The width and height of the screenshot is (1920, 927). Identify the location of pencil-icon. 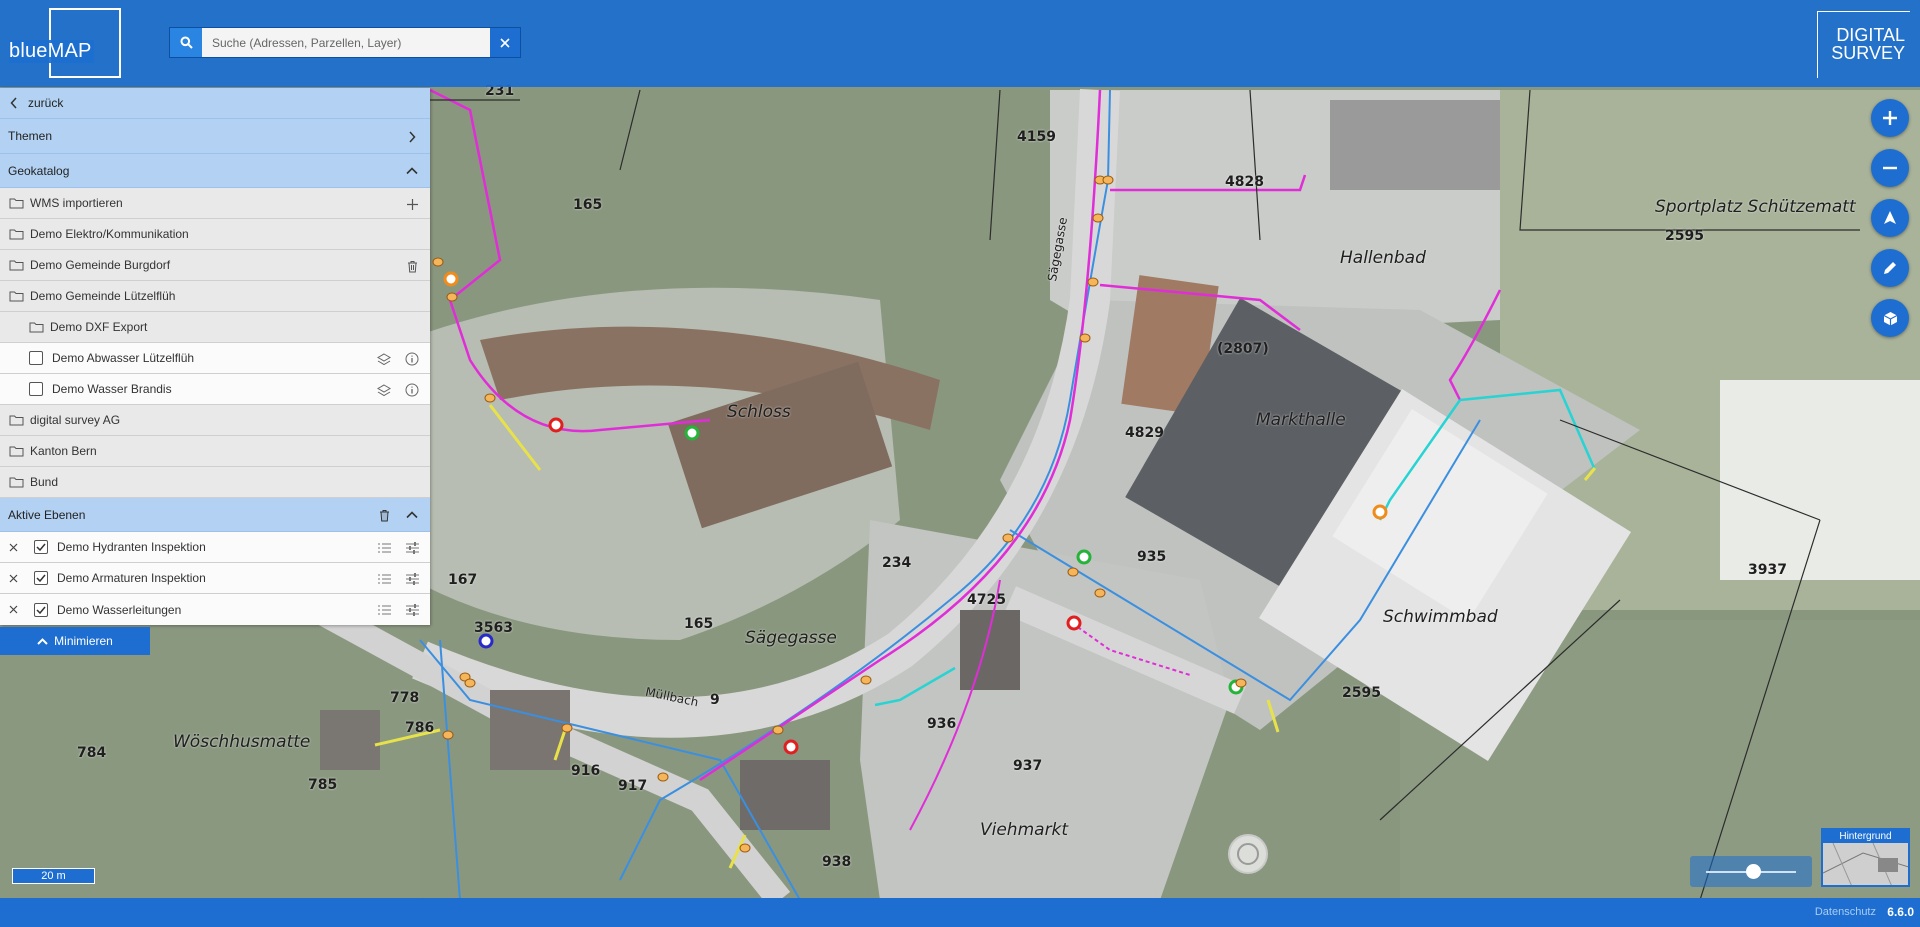
(1890, 268).